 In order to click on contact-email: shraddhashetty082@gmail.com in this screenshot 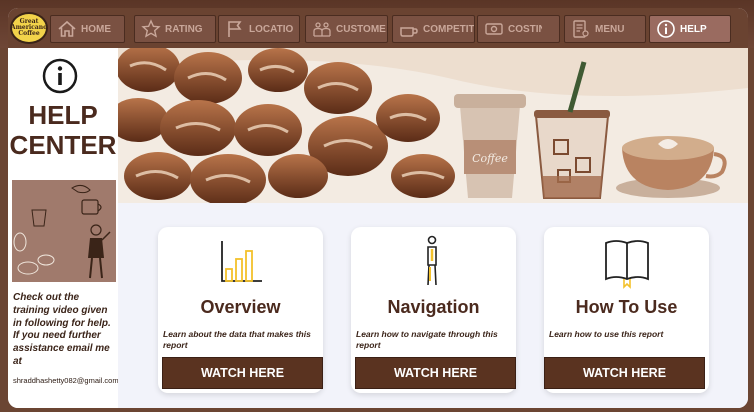, I will do `click(70, 380)`.